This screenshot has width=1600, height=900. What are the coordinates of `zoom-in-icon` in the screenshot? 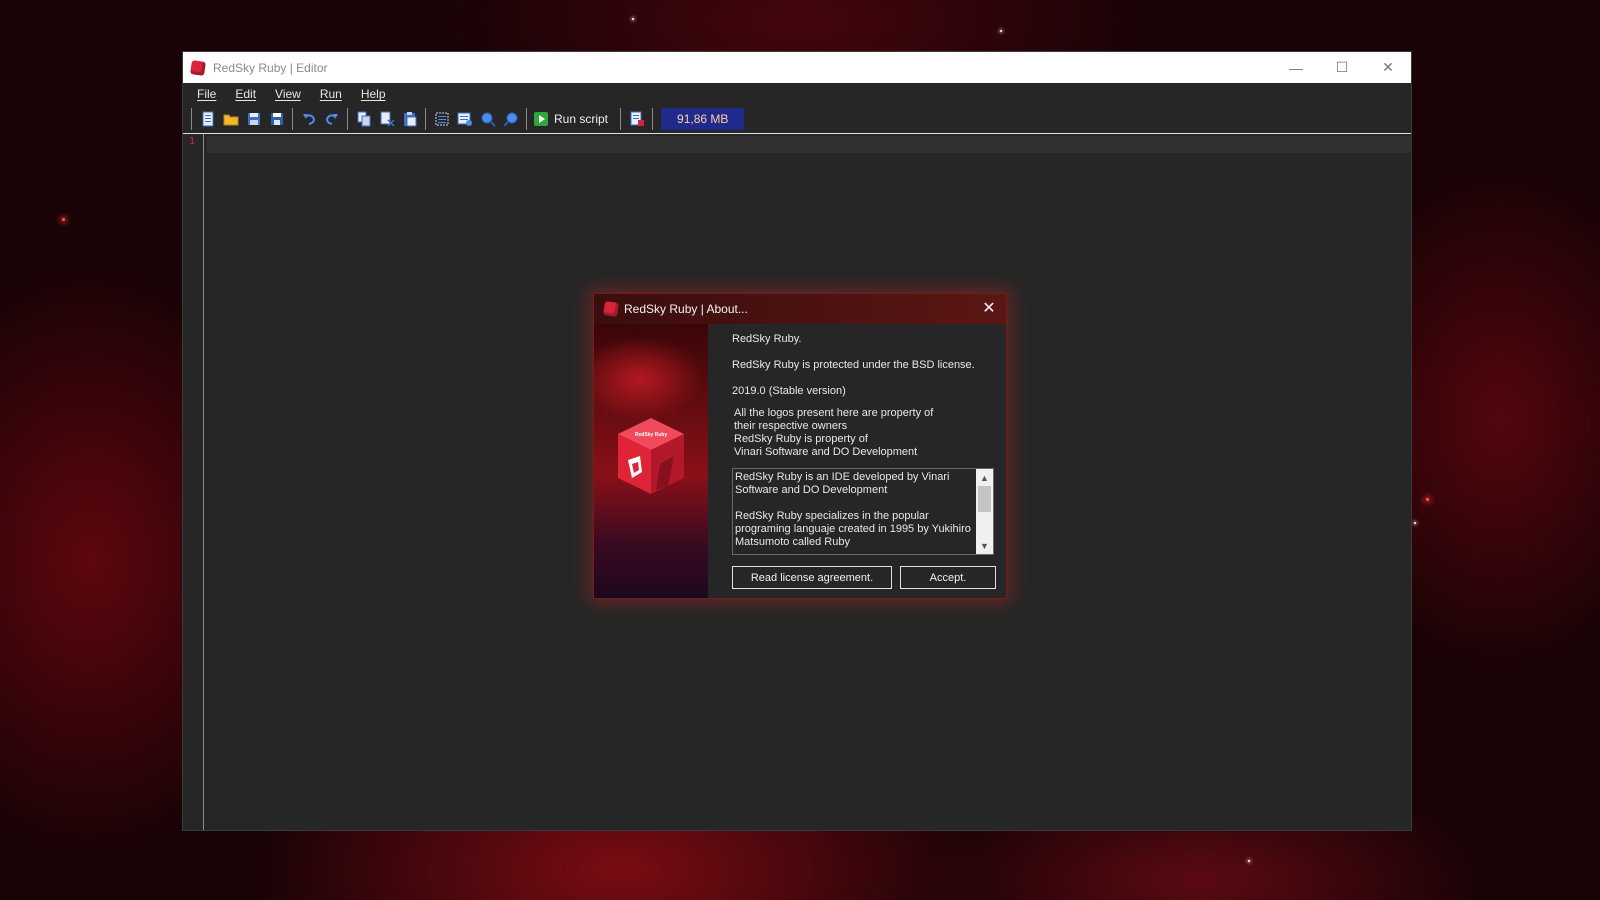 It's located at (487, 119).